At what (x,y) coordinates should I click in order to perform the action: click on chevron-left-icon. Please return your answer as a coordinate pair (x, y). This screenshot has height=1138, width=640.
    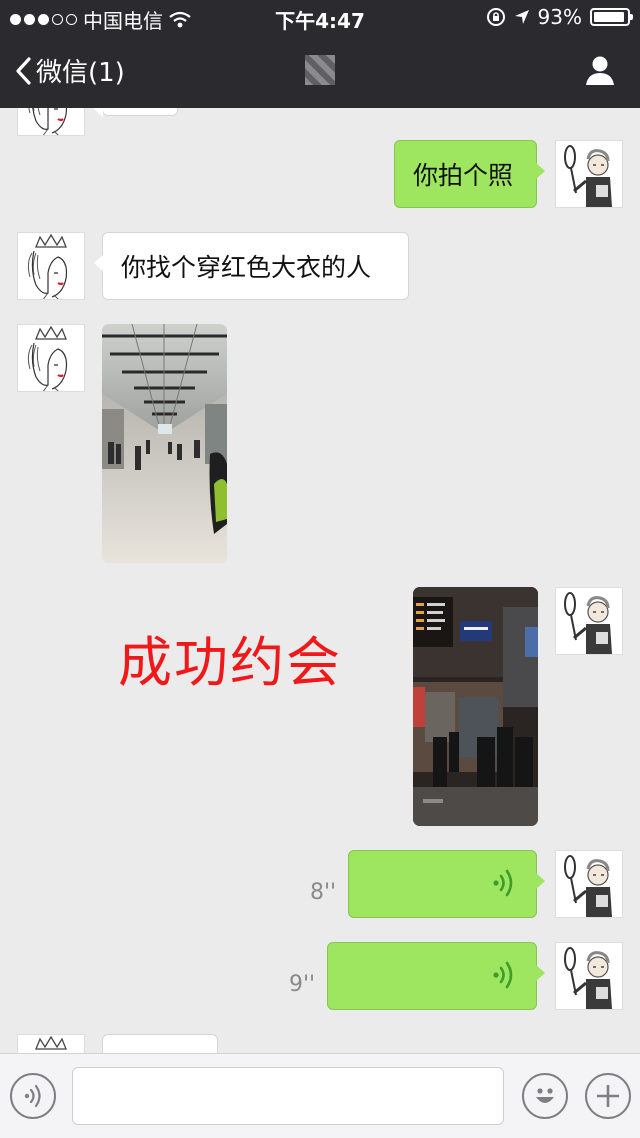
    Looking at the image, I should click on (23, 70).